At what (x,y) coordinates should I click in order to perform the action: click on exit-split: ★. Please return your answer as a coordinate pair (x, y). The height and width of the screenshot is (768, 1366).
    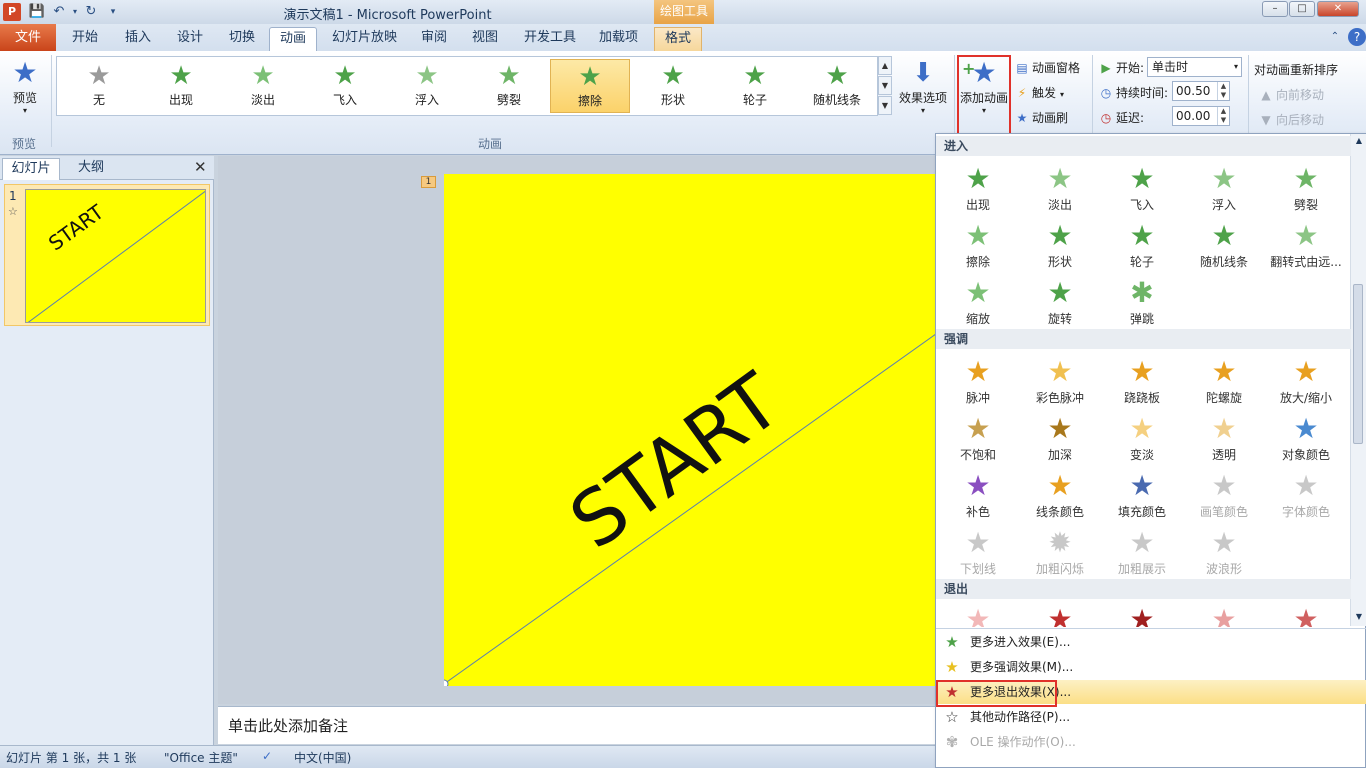
    Looking at the image, I should click on (1306, 613).